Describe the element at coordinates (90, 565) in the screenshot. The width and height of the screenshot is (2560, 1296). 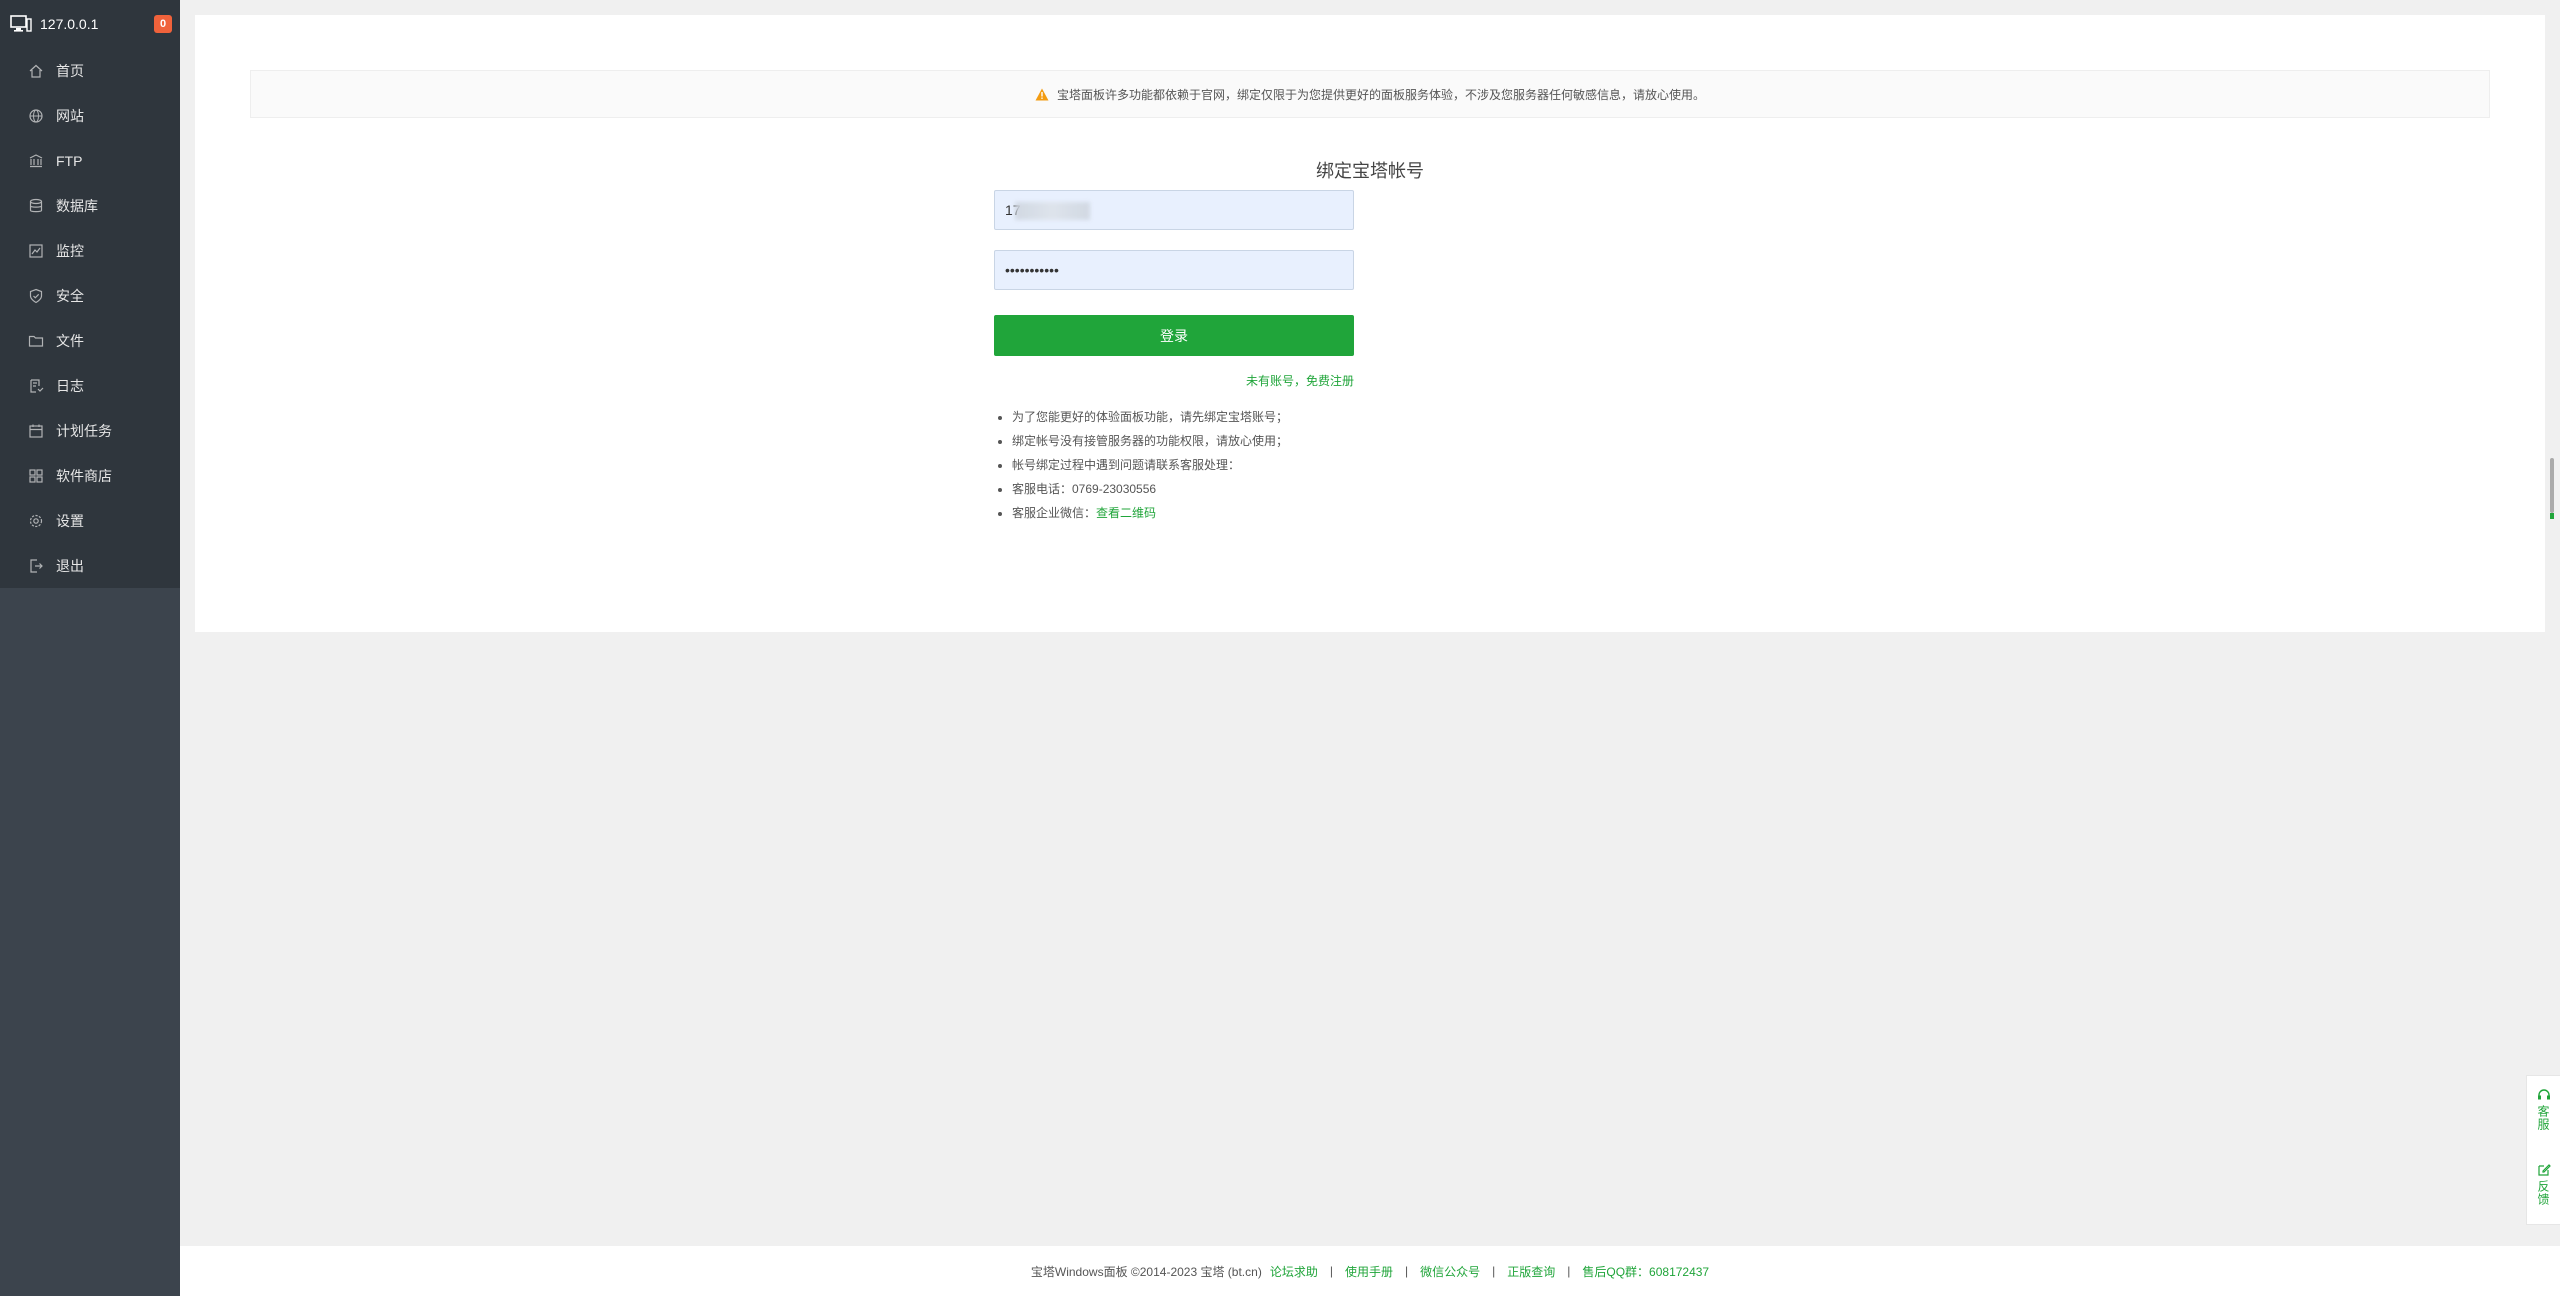
I see `sidebar-item-logout: 退出` at that location.